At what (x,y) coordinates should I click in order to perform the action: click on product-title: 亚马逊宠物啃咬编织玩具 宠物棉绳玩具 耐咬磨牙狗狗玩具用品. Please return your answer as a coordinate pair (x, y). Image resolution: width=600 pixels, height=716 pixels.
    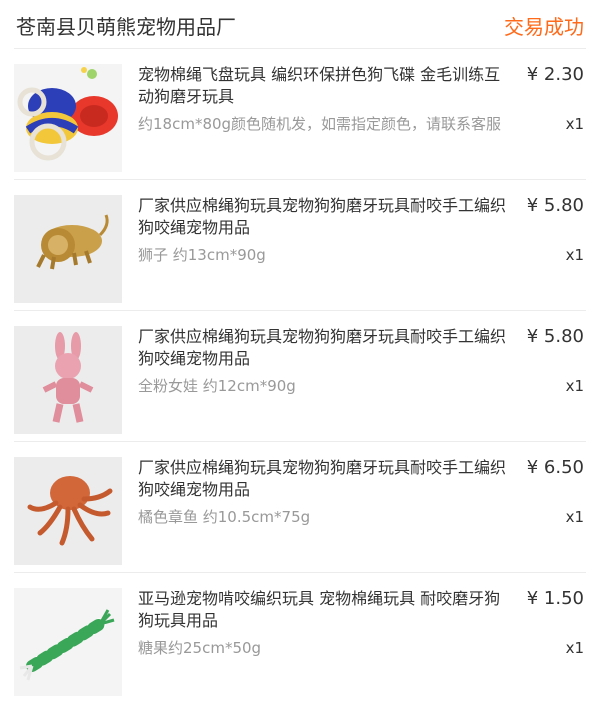
    Looking at the image, I should click on (327, 610).